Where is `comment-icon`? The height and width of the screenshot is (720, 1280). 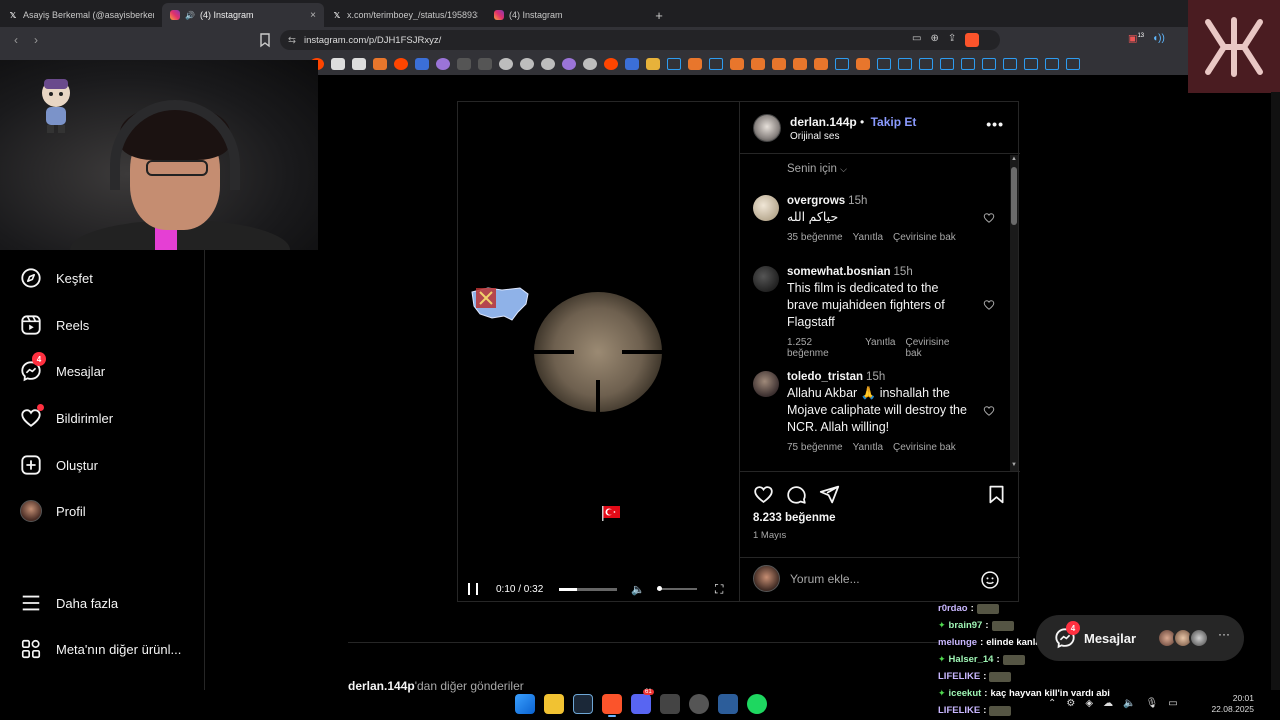
comment-icon is located at coordinates (796, 494).